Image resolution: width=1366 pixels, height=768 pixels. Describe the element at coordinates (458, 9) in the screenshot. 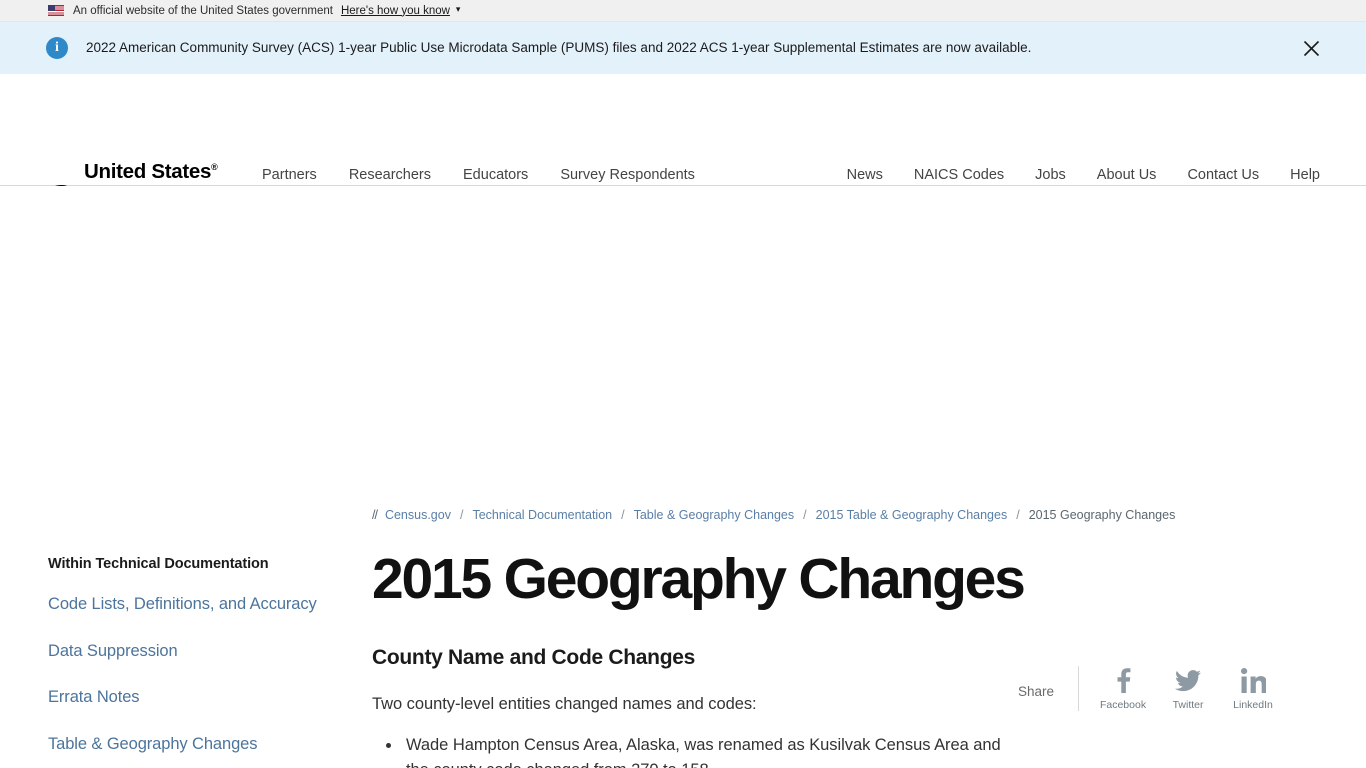

I see `chevron-down-icon: ▾` at that location.